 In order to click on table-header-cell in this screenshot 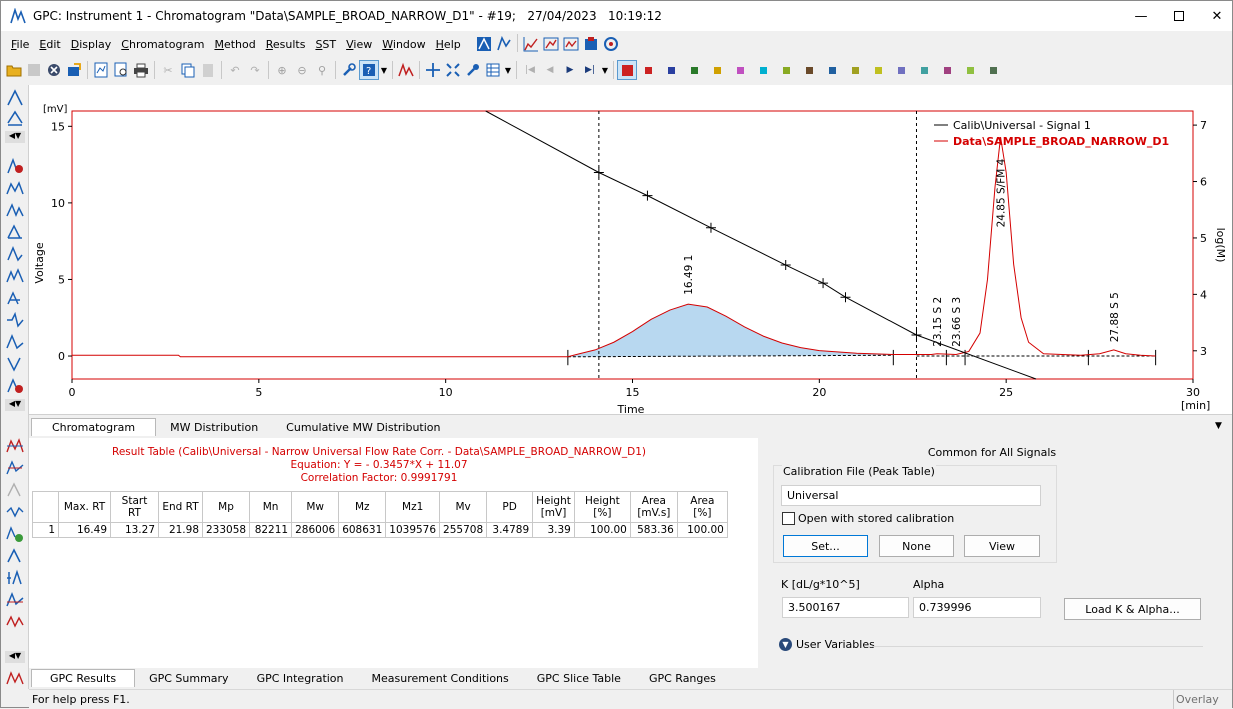, I will do `click(45, 507)`.